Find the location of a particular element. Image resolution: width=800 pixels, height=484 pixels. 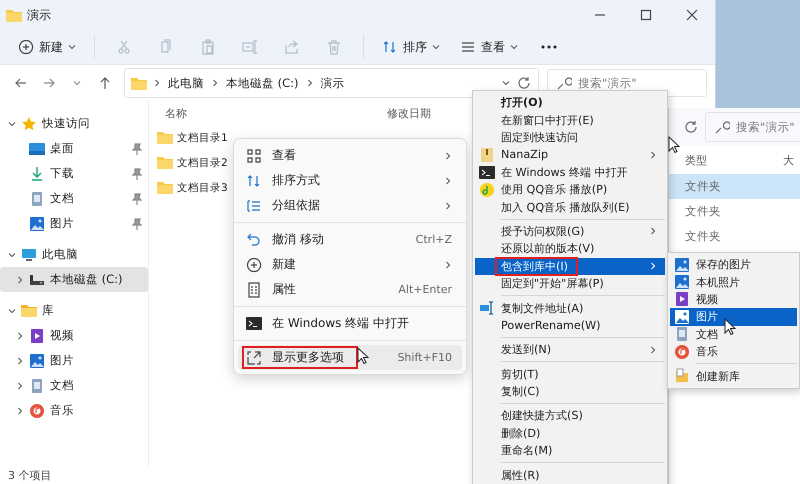

column-header: 类型 is located at coordinates (734, 160).